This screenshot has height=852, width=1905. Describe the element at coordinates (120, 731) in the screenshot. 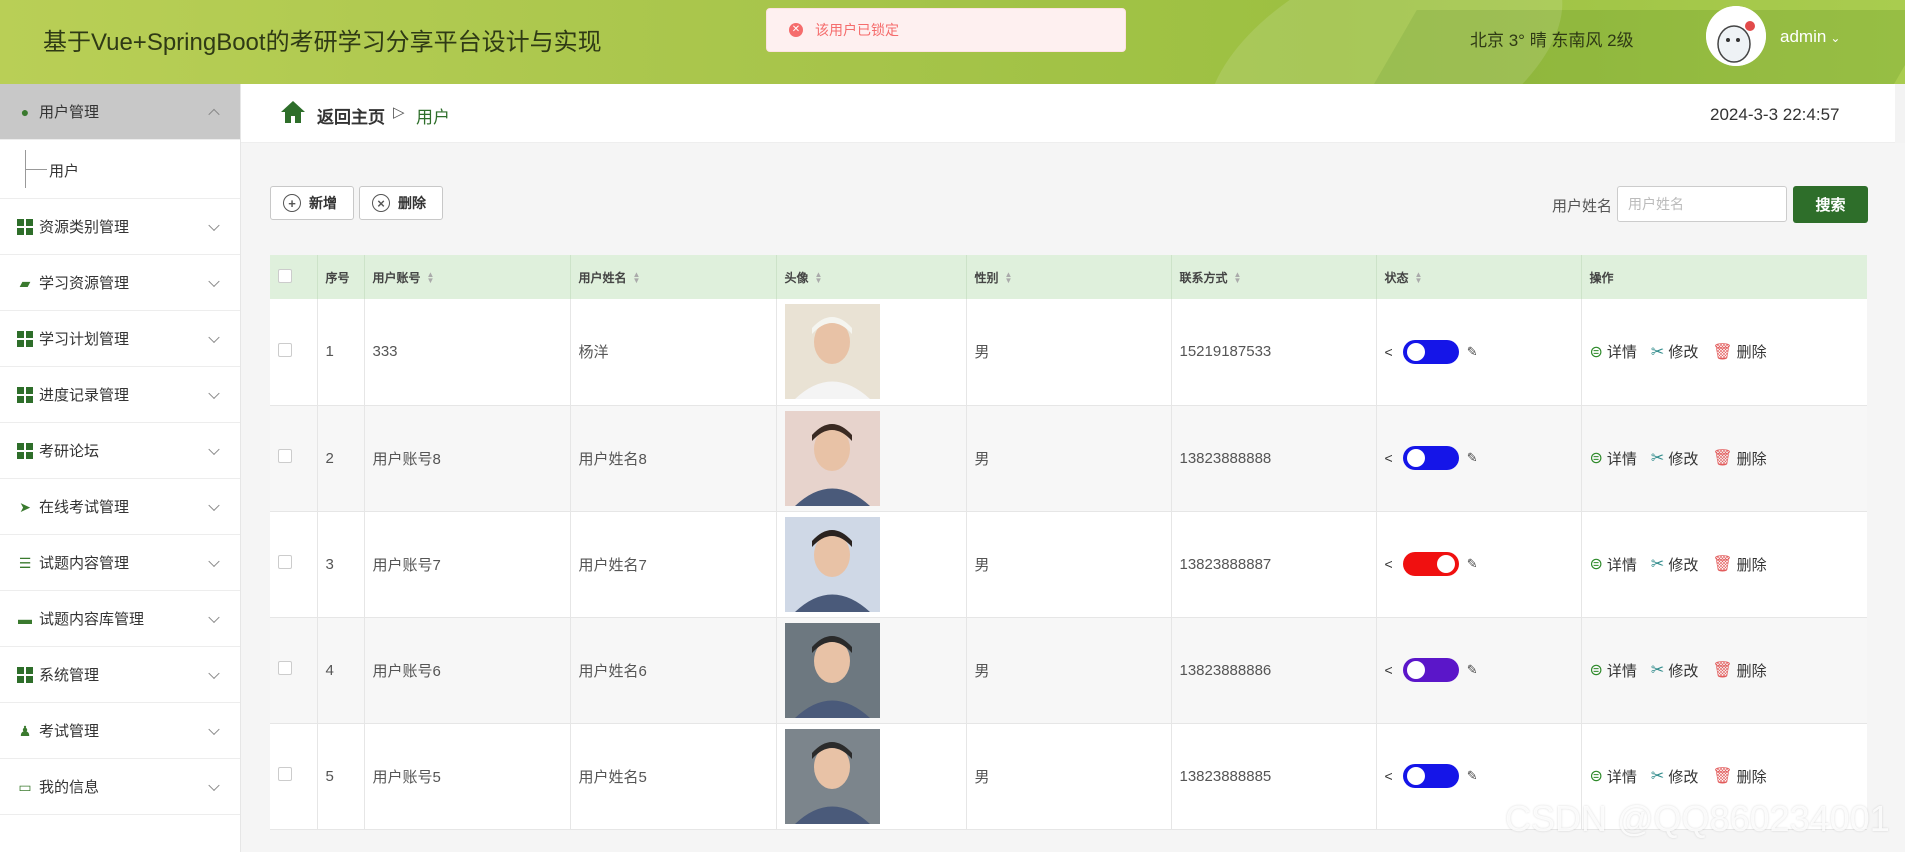

I see `sidebar-item-exam-management: ♟ 考试管理` at that location.